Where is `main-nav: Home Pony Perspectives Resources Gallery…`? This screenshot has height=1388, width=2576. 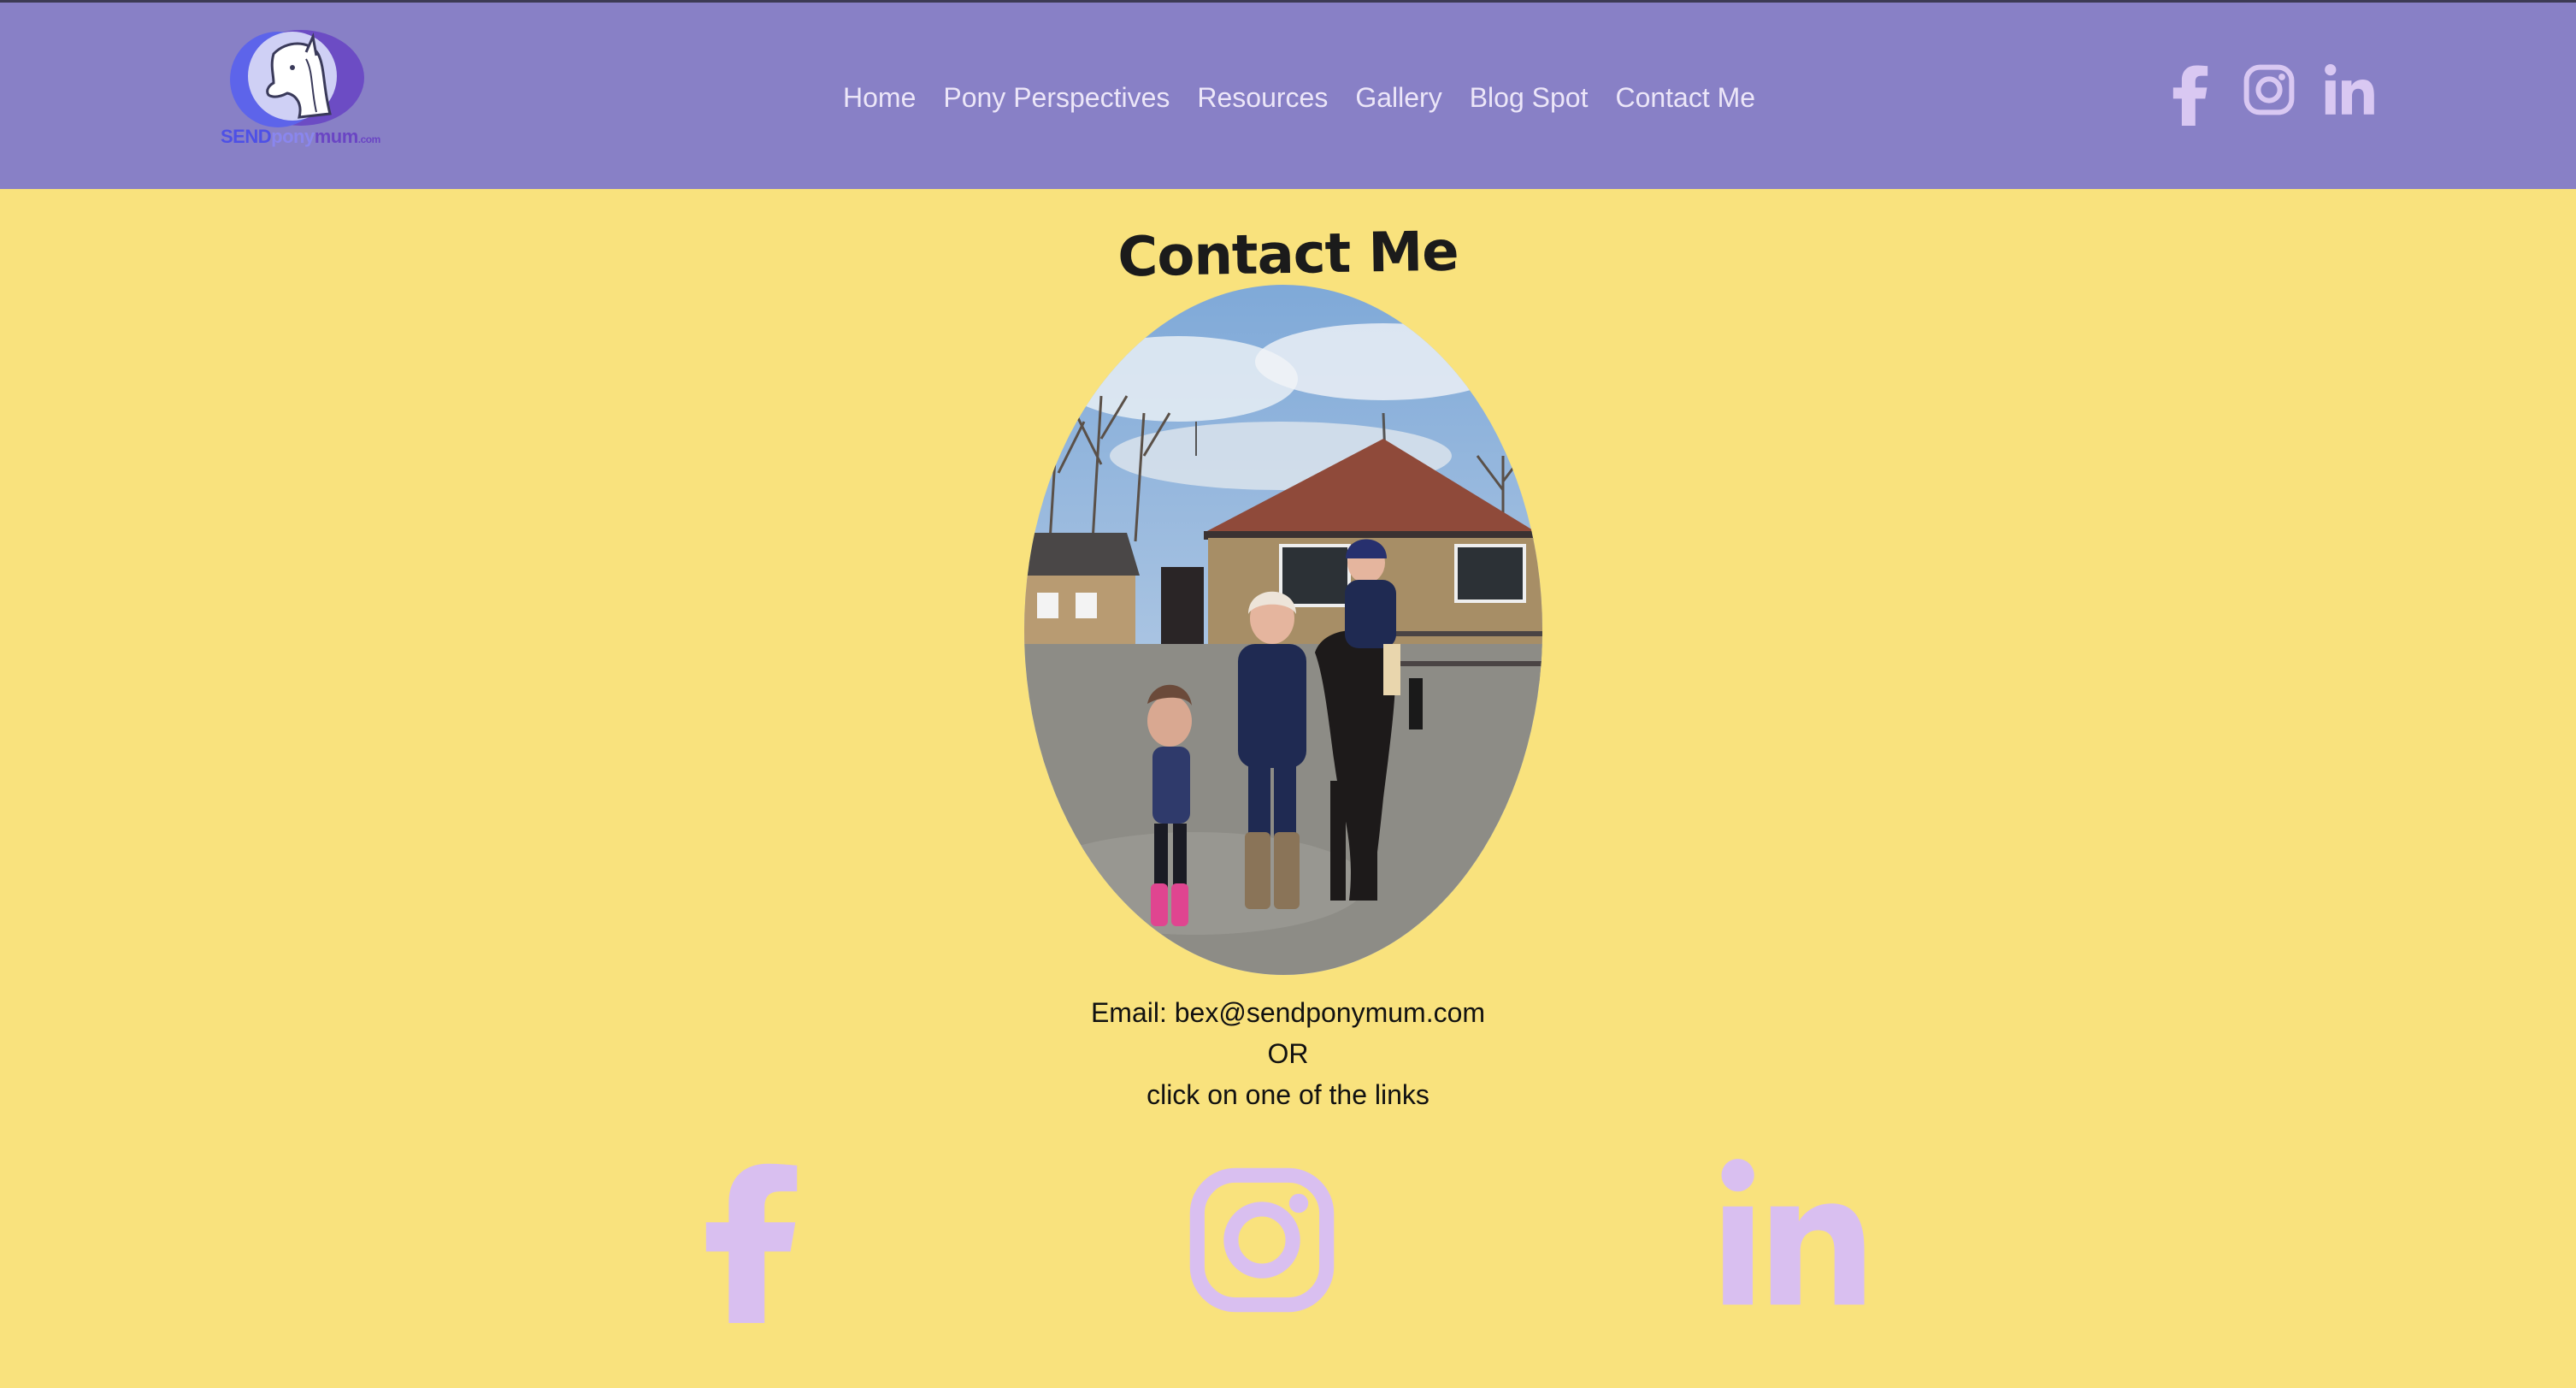 main-nav: Home Pony Perspectives Resources Gallery… is located at coordinates (1299, 97).